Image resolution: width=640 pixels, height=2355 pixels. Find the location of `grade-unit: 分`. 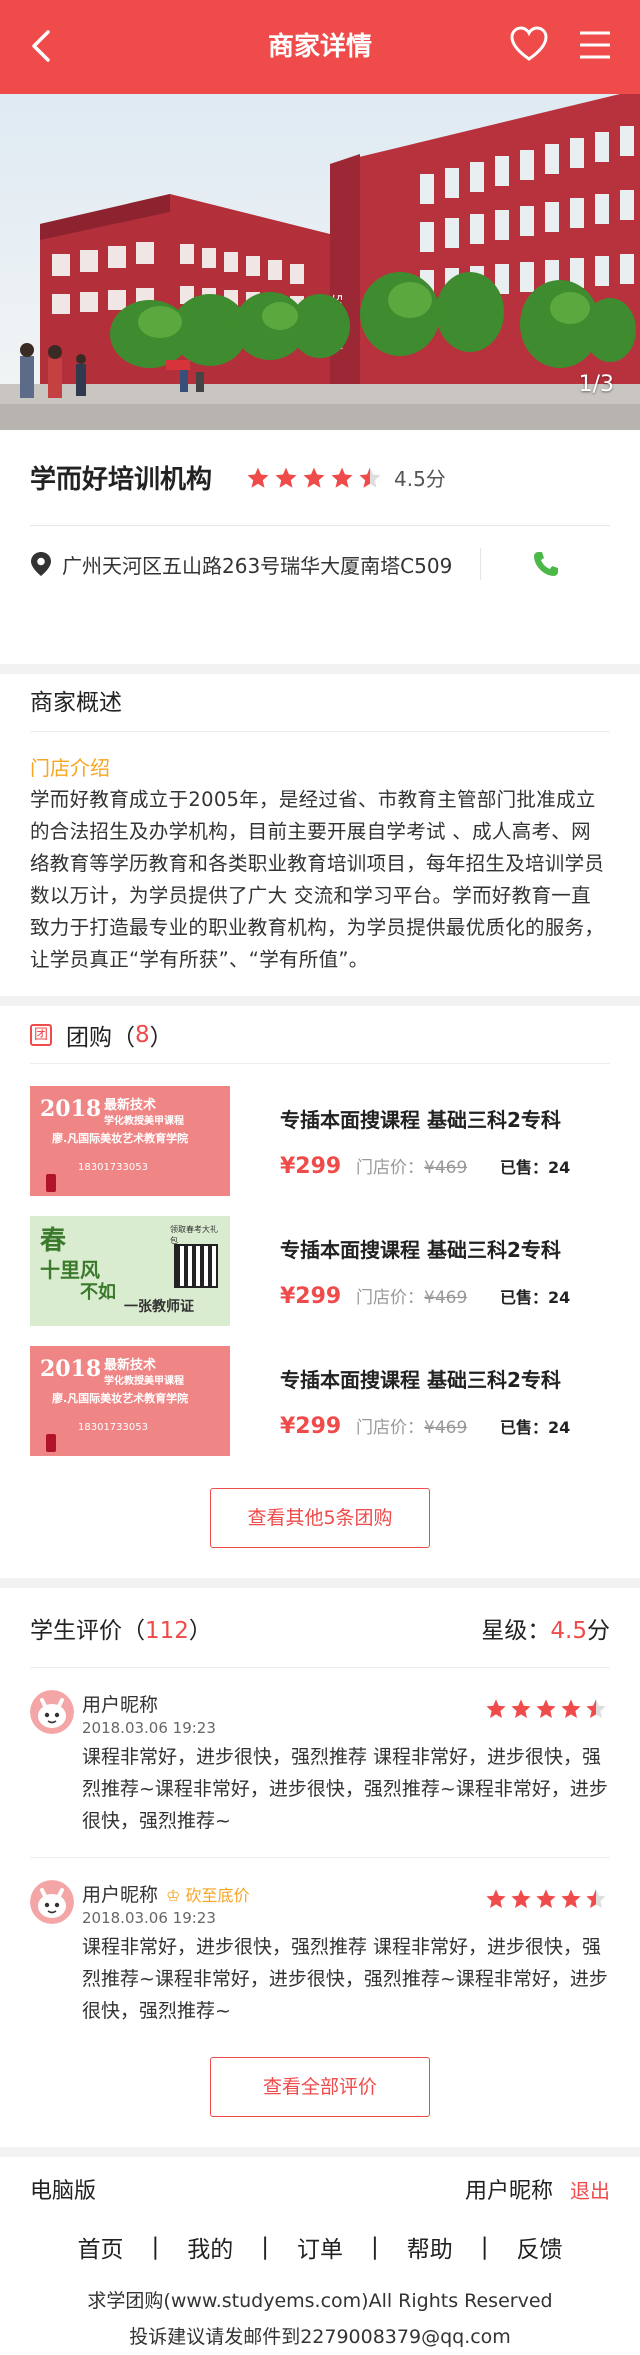

grade-unit: 分 is located at coordinates (598, 1630).